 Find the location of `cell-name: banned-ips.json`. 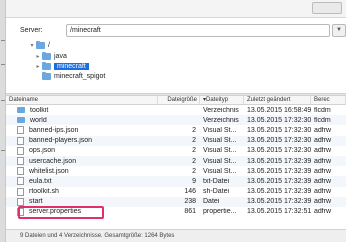

cell-name: banned-ips.json is located at coordinates (82, 130).